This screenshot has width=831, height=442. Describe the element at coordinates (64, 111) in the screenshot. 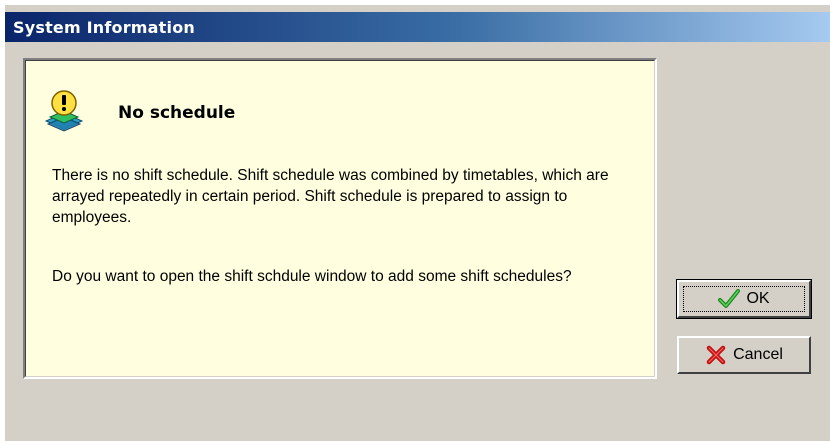

I see `warning-exclamation-icon` at that location.